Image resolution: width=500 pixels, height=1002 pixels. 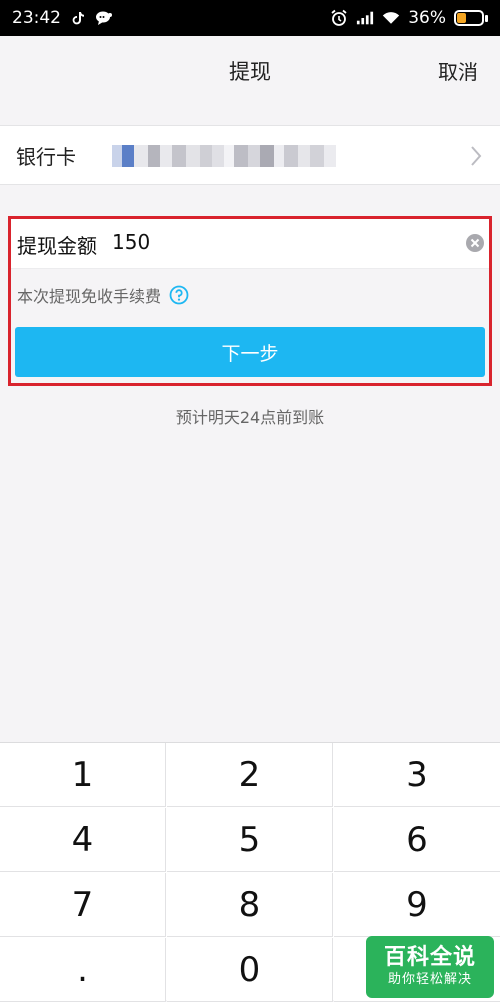 What do you see at coordinates (250, 72) in the screenshot?
I see `page-title: 提现` at bounding box center [250, 72].